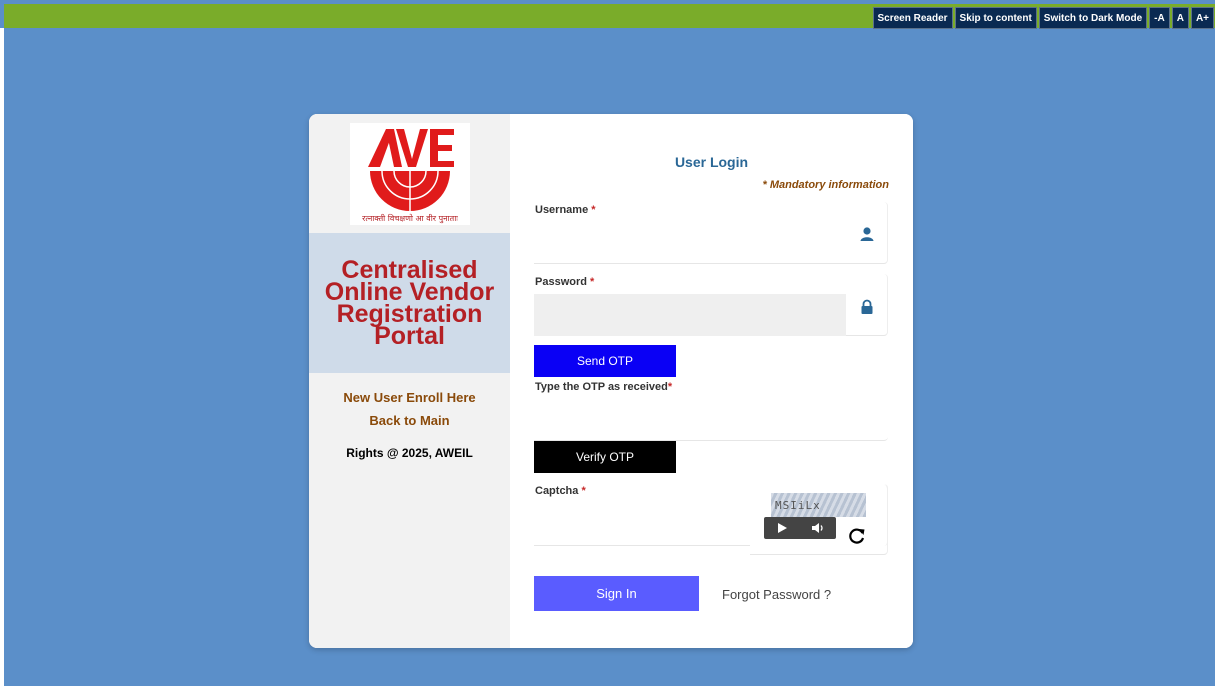 The image size is (1215, 686). I want to click on captcha-input-underline, so click(642, 545).